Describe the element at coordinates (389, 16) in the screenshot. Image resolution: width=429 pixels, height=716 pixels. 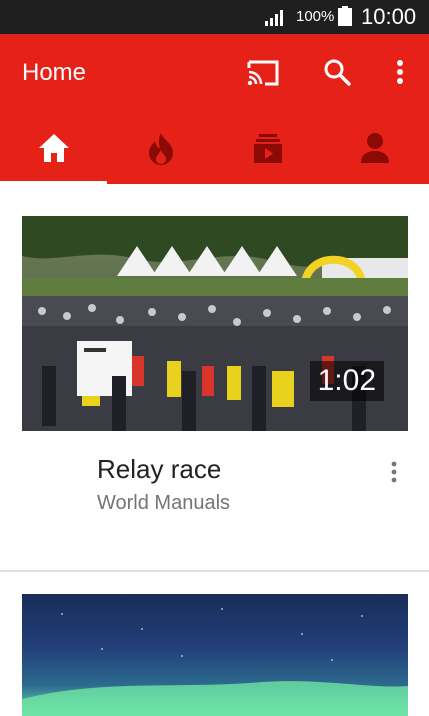
I see `clock: 10:00` at that location.